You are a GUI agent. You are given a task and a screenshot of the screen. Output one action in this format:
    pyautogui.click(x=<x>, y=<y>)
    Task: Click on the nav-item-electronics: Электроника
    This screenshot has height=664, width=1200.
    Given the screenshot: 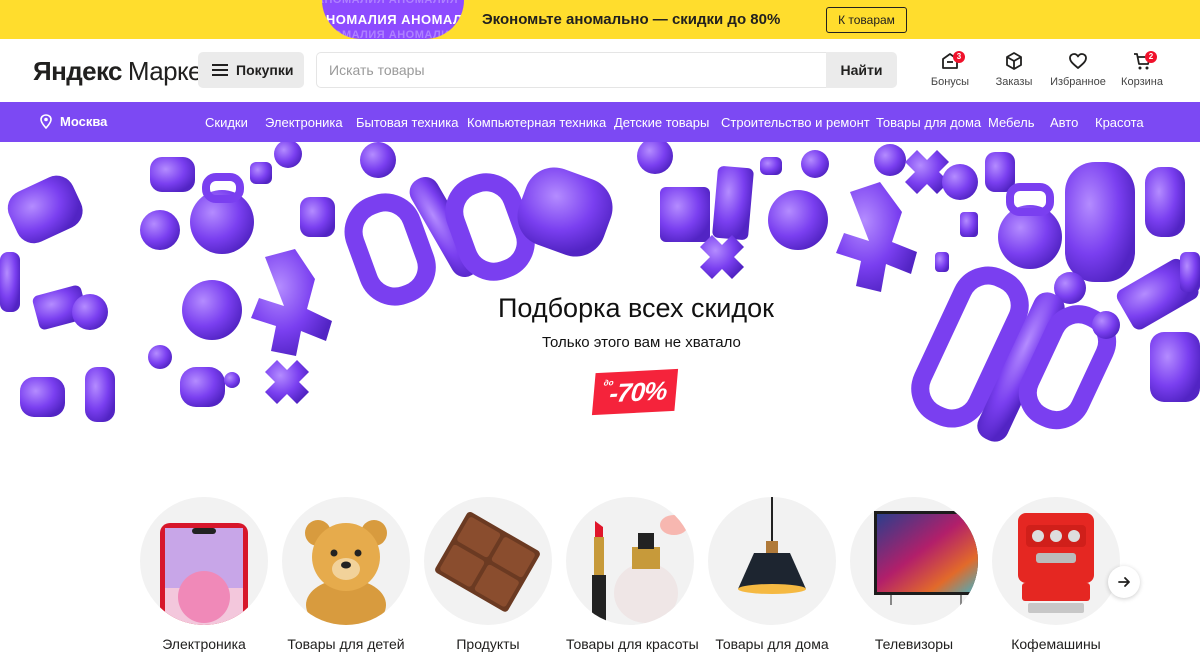 What is the action you would take?
    pyautogui.click(x=304, y=122)
    